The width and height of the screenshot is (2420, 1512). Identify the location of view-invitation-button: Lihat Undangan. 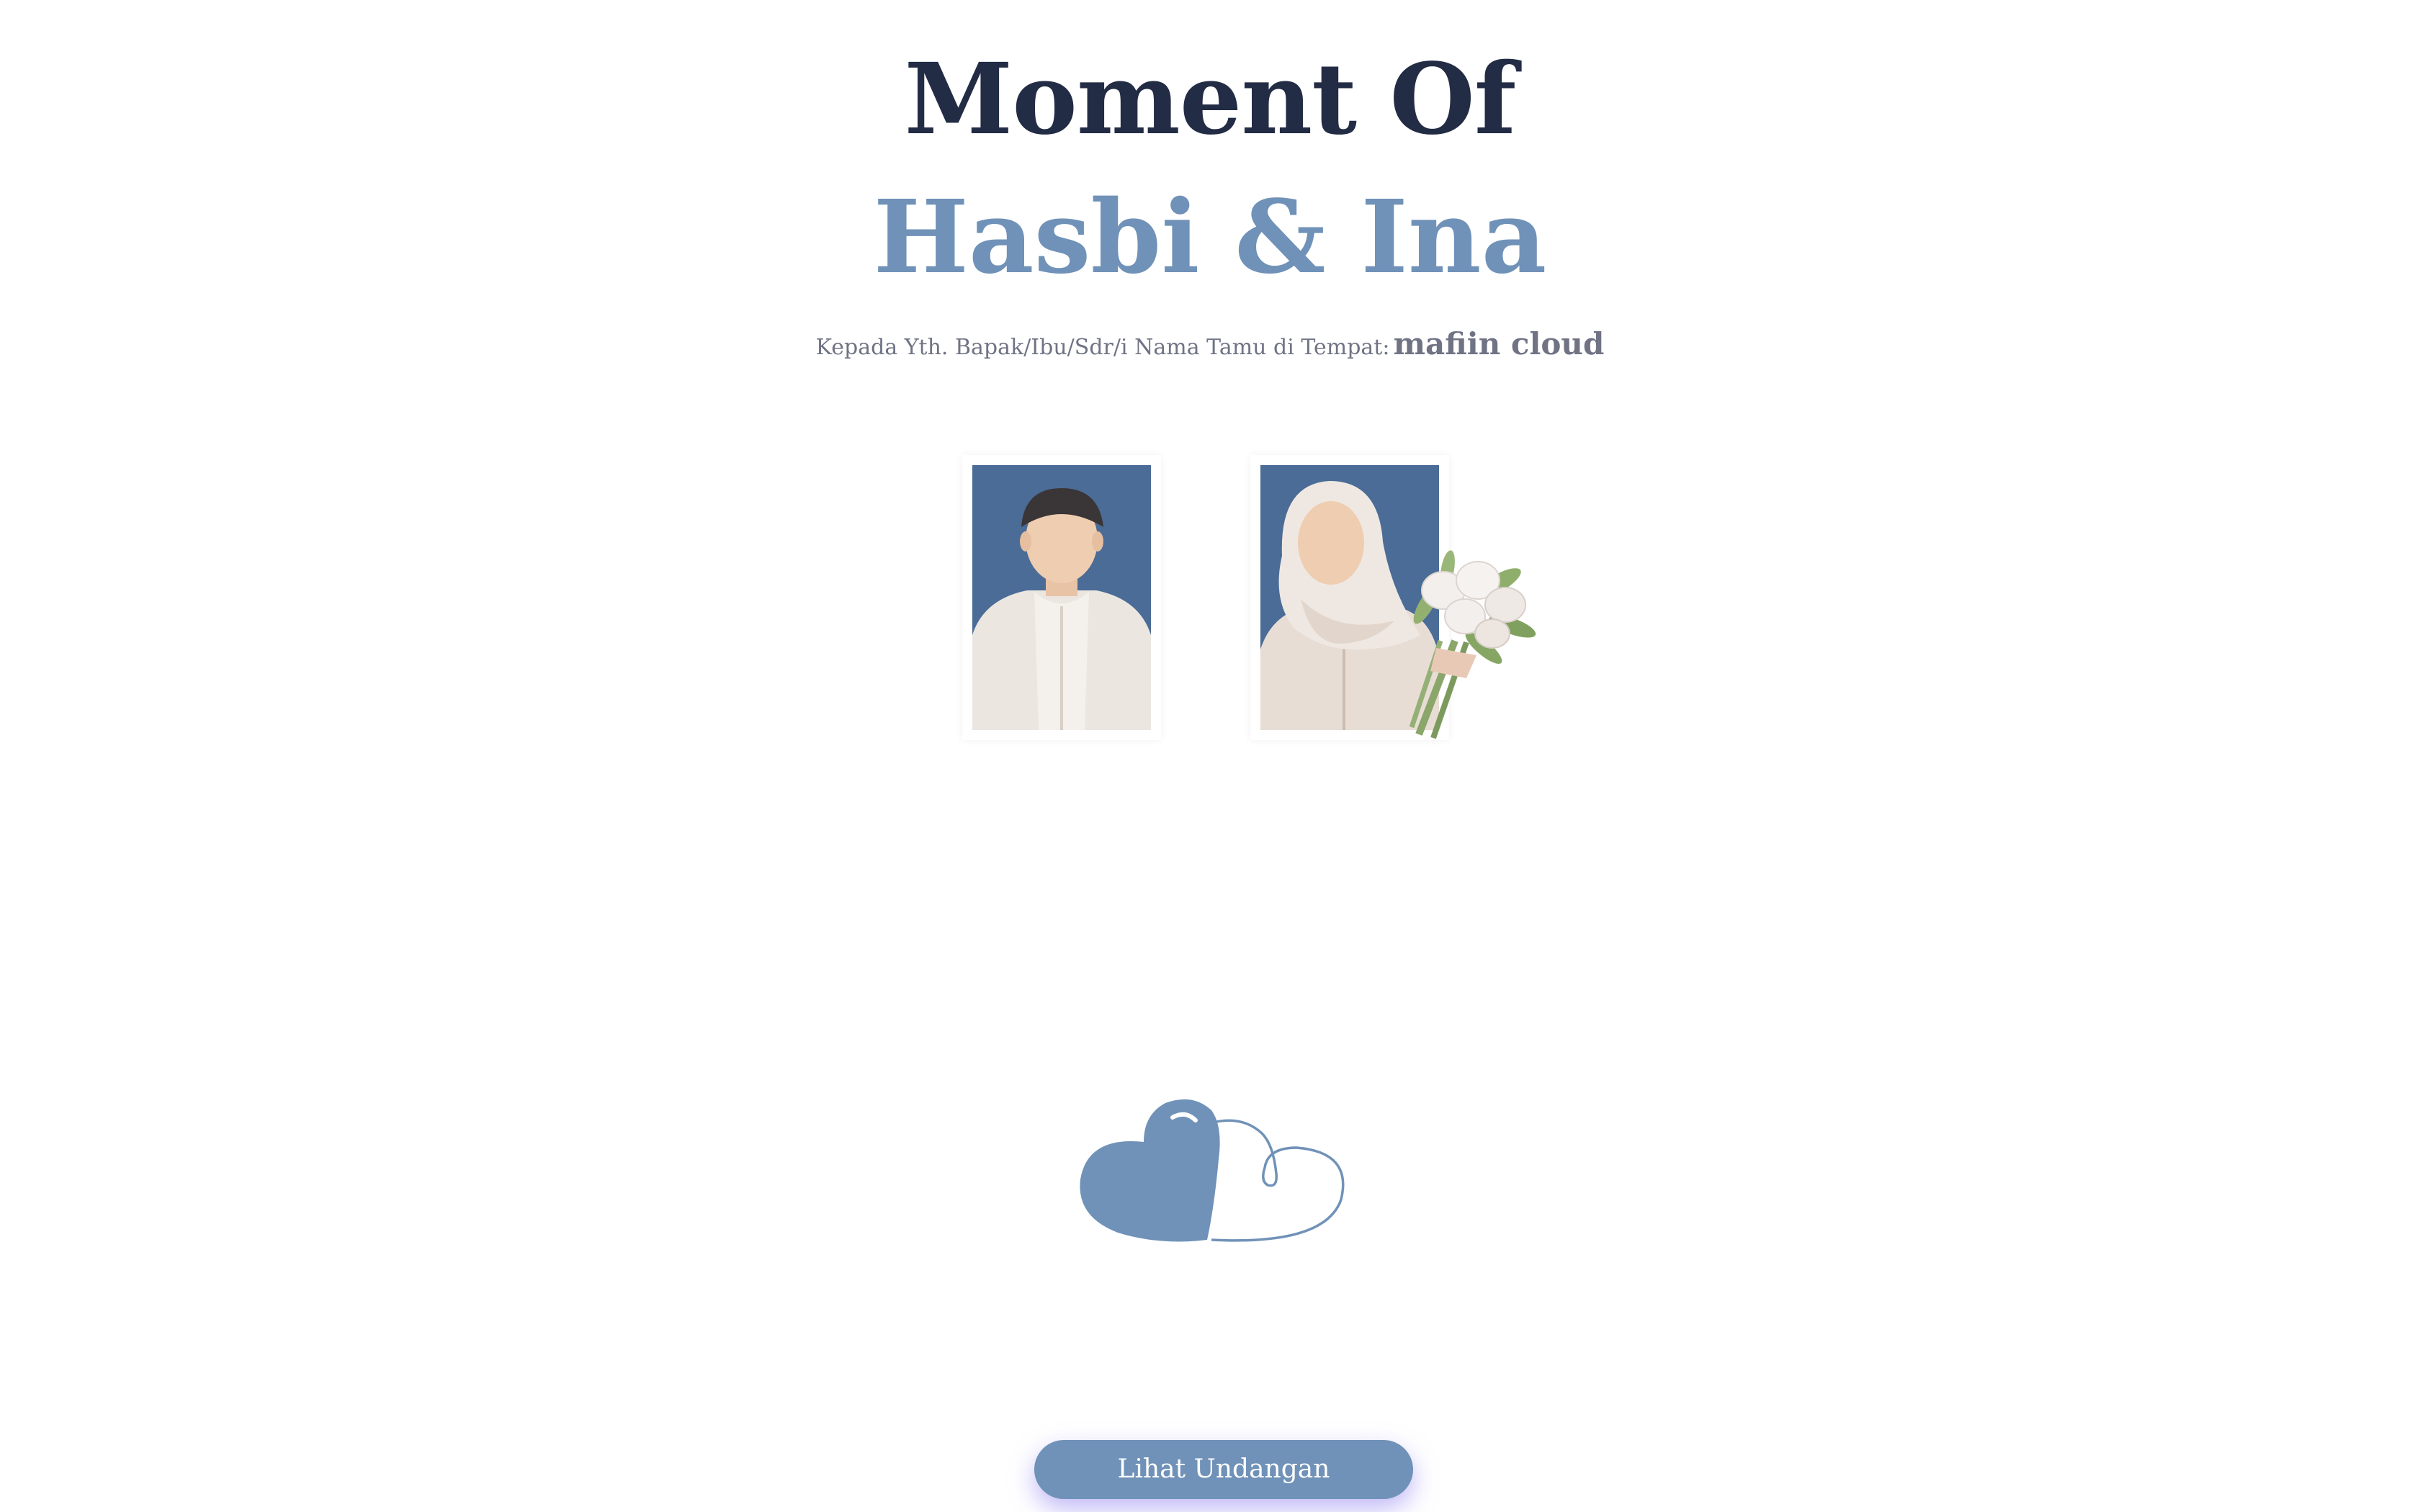
(1223, 1469).